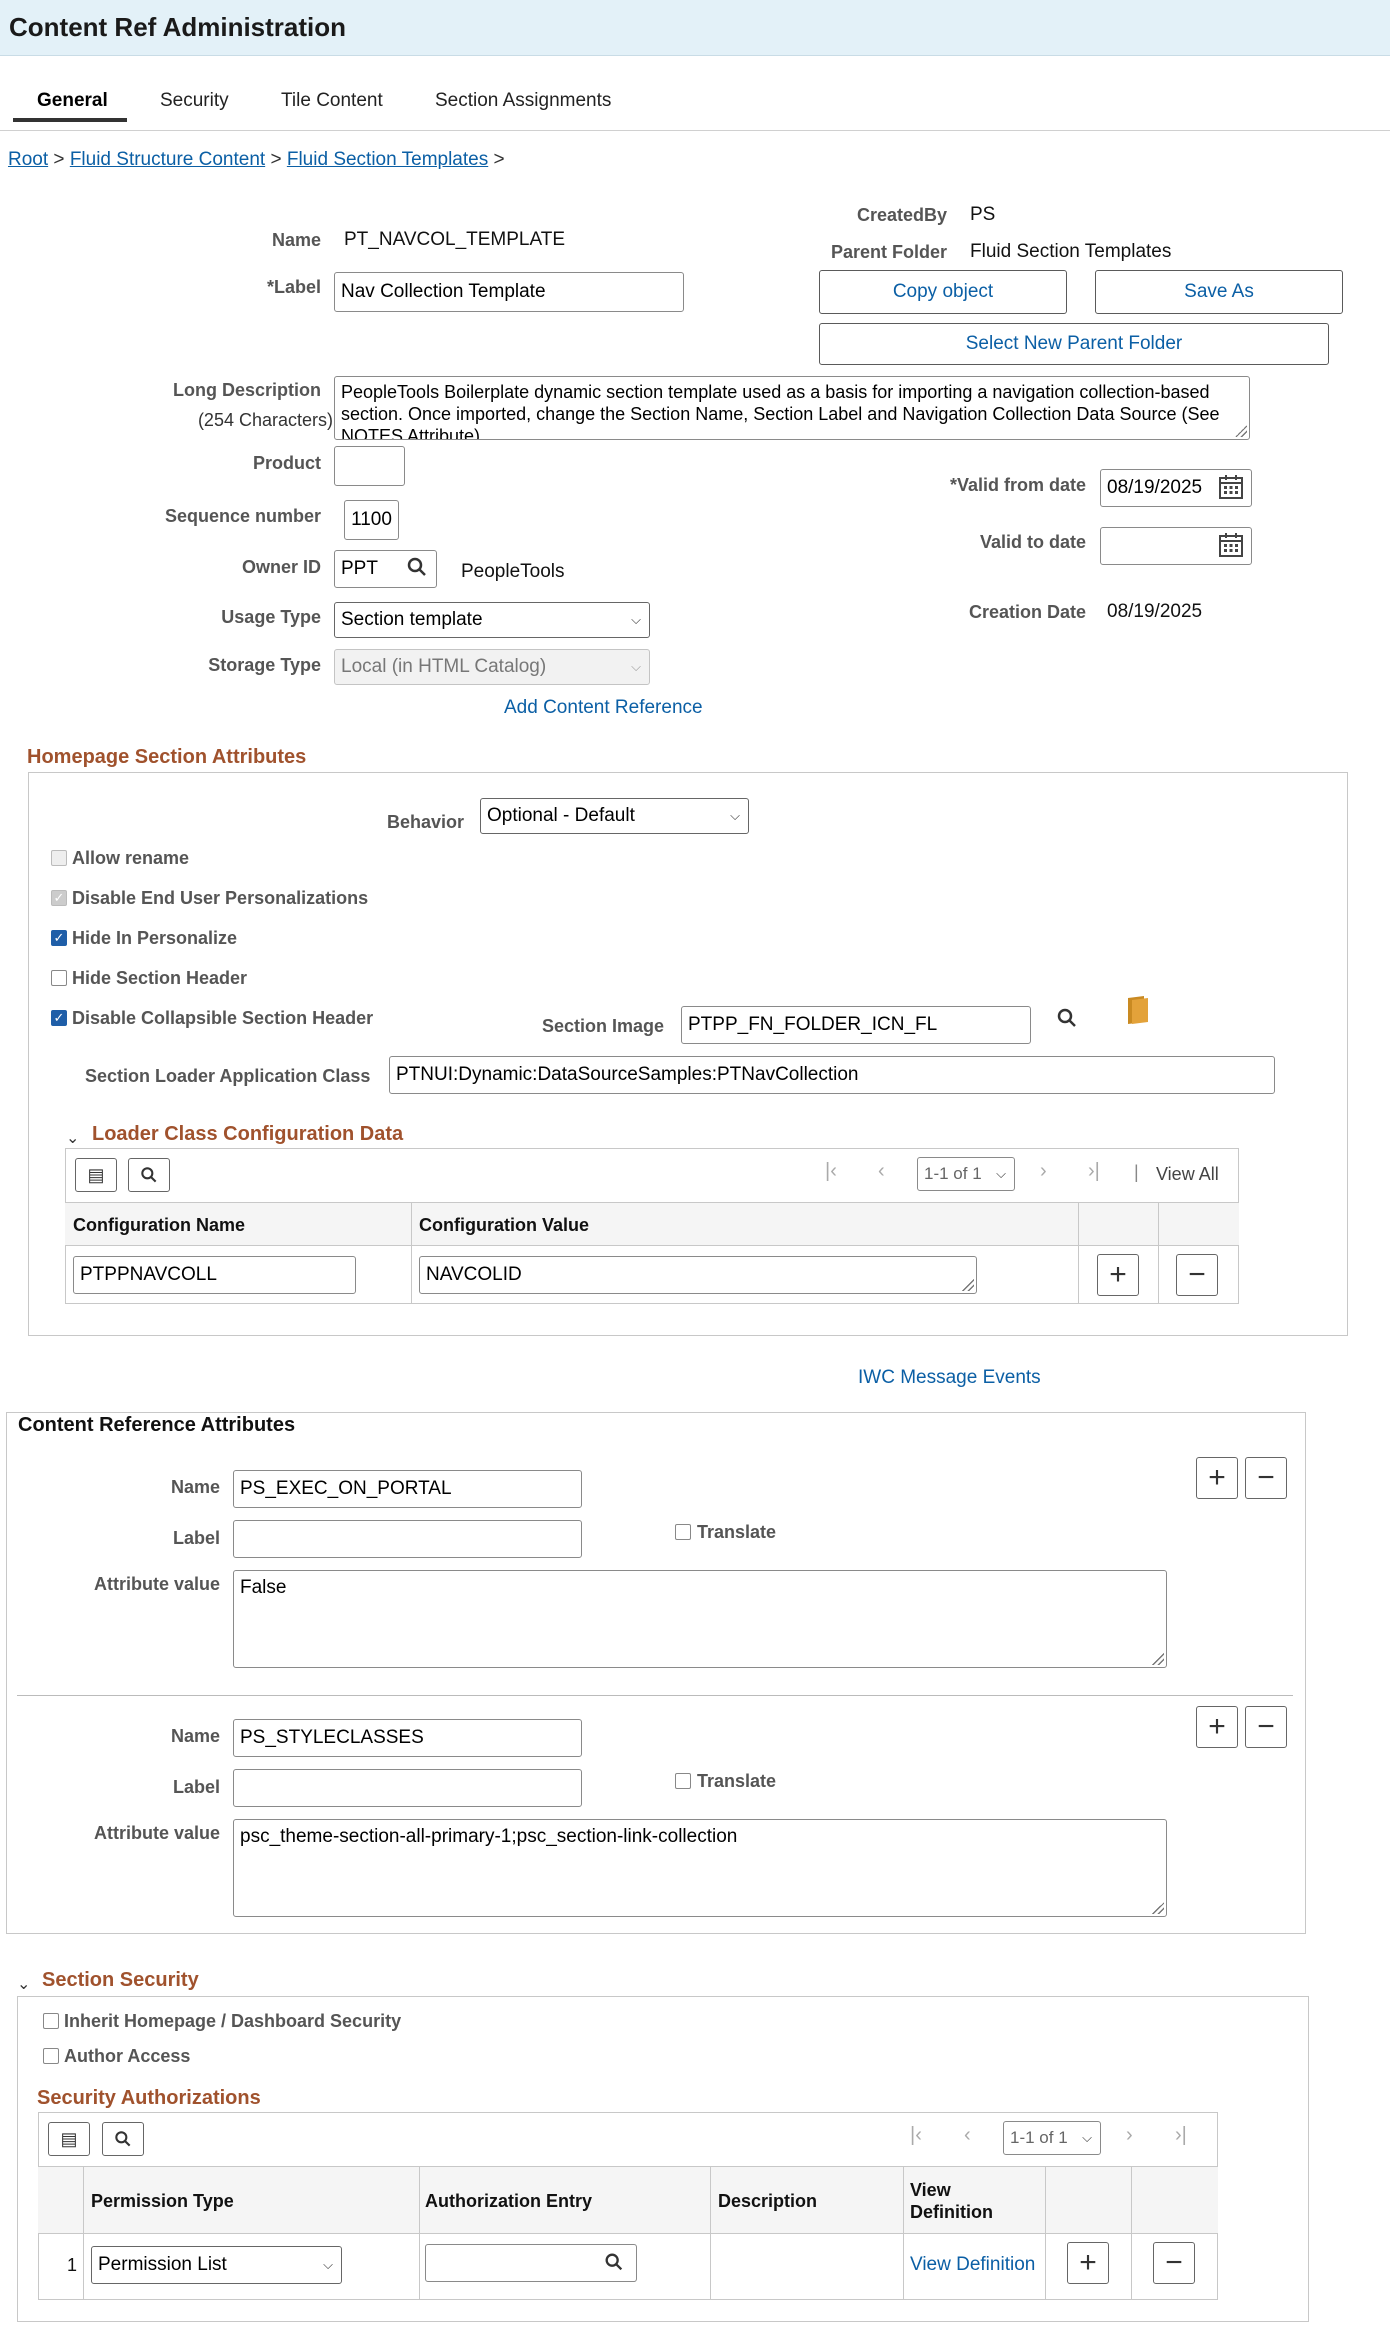 This screenshot has width=1390, height=2350. I want to click on translate-label: Translate, so click(737, 1532).